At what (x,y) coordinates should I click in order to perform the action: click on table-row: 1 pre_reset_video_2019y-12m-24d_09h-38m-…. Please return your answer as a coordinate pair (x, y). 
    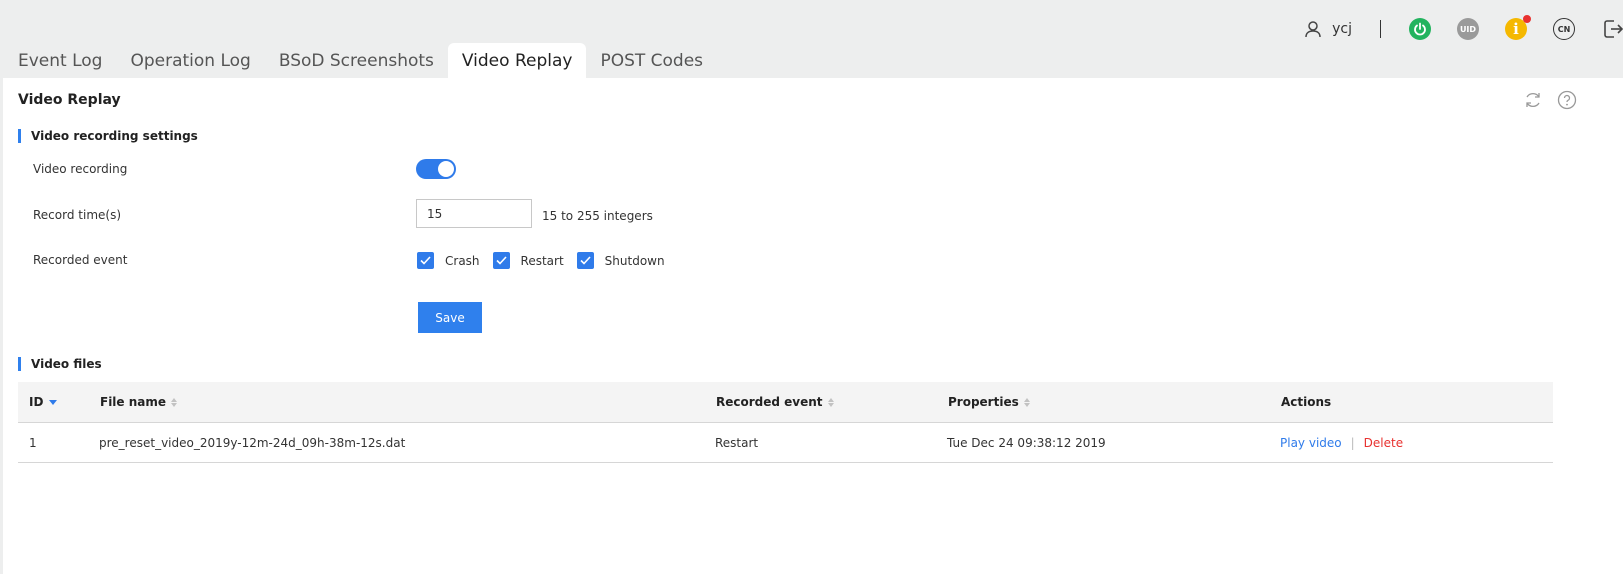
    Looking at the image, I should click on (785, 443).